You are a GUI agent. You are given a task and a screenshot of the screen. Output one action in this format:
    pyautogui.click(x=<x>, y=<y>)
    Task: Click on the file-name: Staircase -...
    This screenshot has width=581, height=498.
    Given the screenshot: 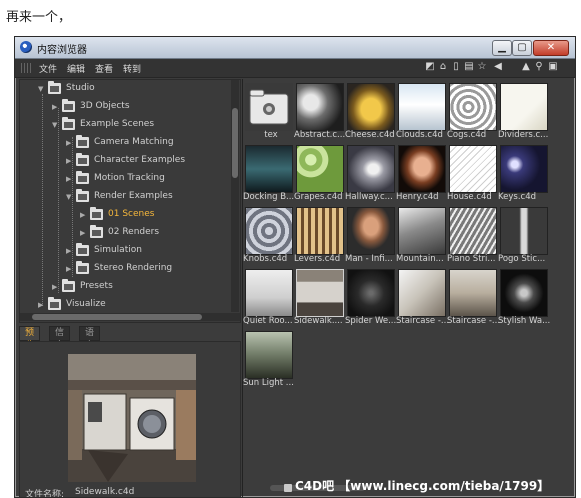 What is the action you would take?
    pyautogui.click(x=423, y=321)
    